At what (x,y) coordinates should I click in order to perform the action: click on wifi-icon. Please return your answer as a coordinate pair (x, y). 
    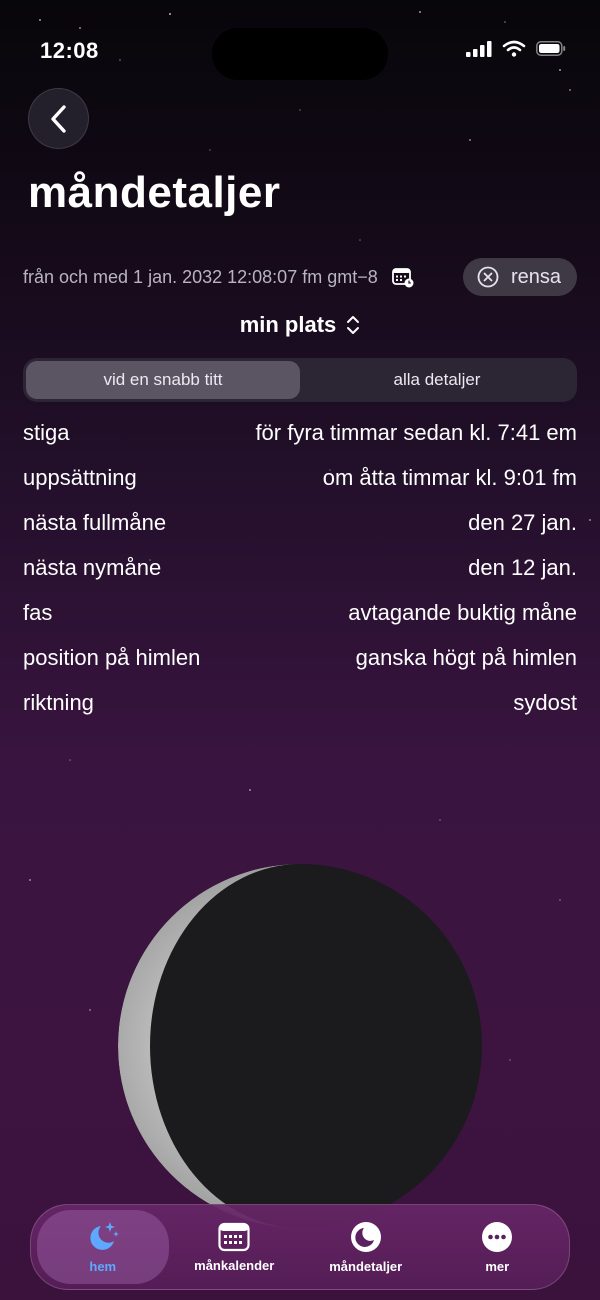
    Looking at the image, I should click on (514, 48).